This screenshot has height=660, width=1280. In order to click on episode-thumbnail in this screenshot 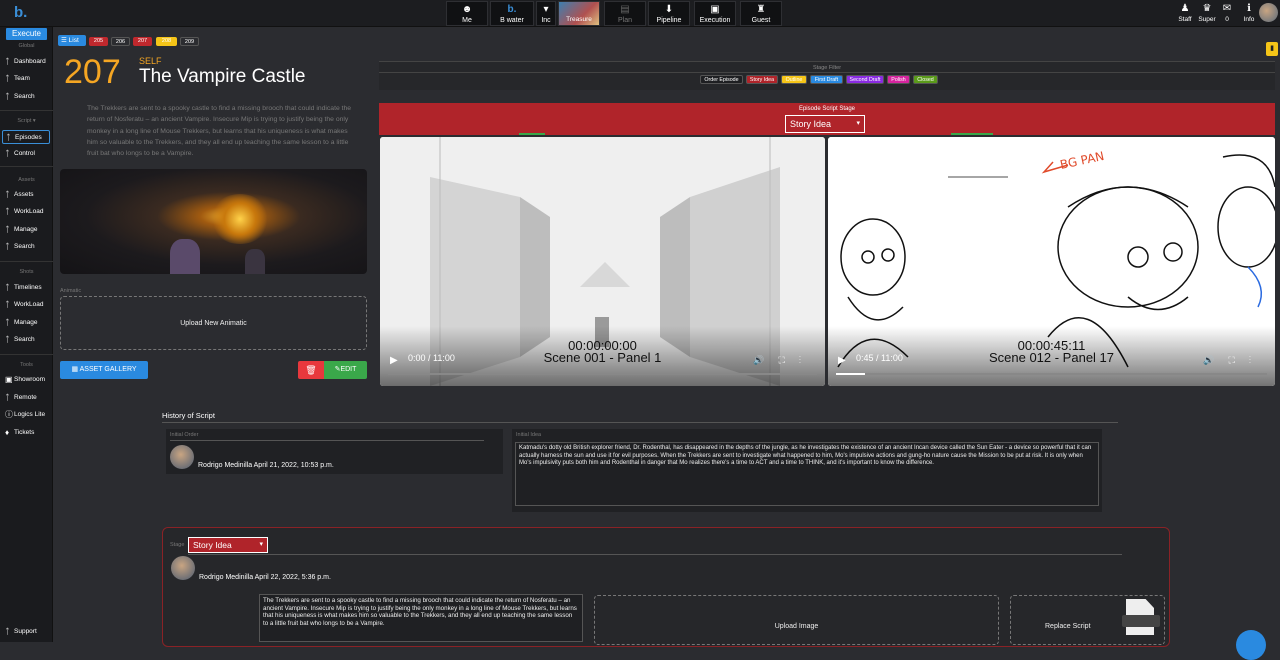, I will do `click(213, 221)`.